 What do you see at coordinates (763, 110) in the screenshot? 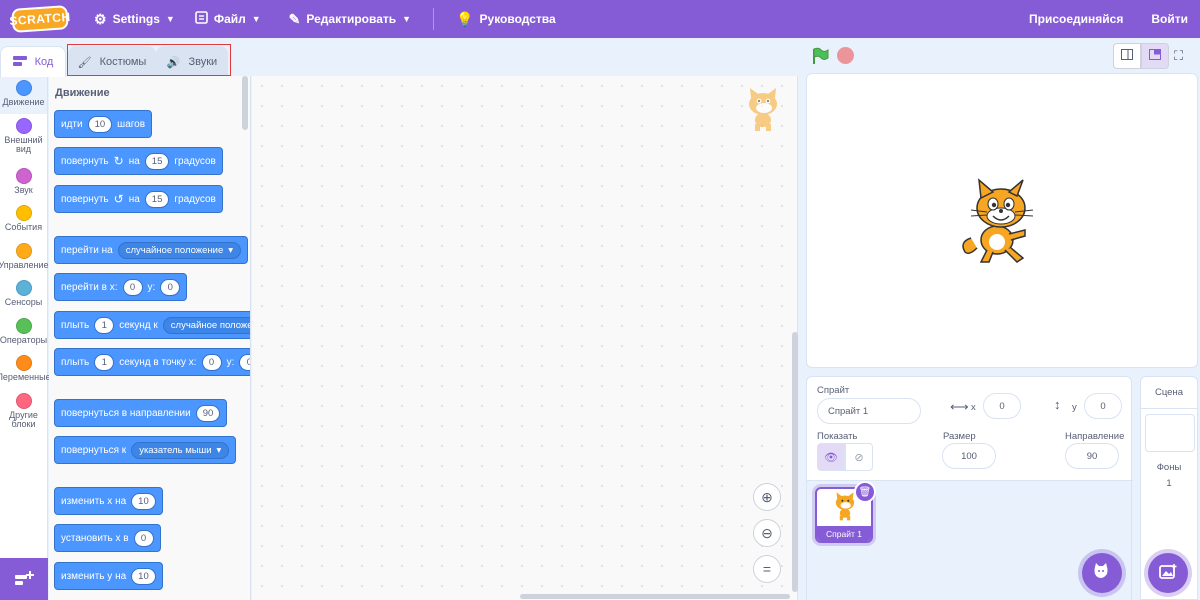
I see `current-sprite-watermark` at bounding box center [763, 110].